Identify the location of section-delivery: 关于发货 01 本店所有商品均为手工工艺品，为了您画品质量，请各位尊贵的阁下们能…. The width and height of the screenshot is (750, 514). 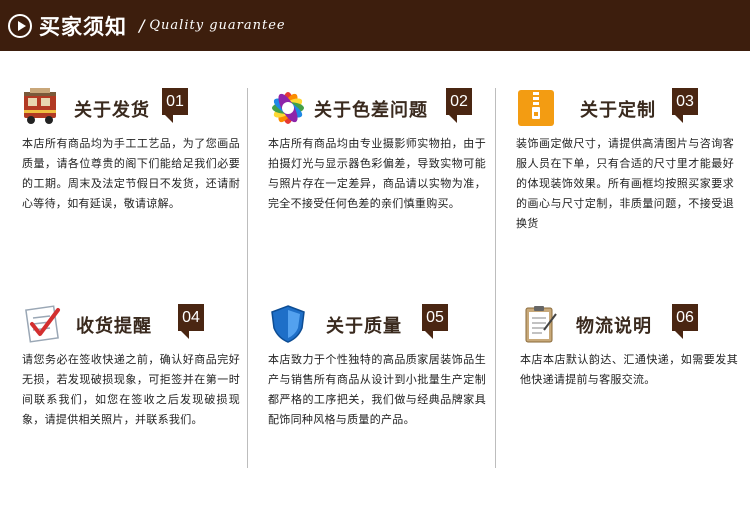
(131, 151).